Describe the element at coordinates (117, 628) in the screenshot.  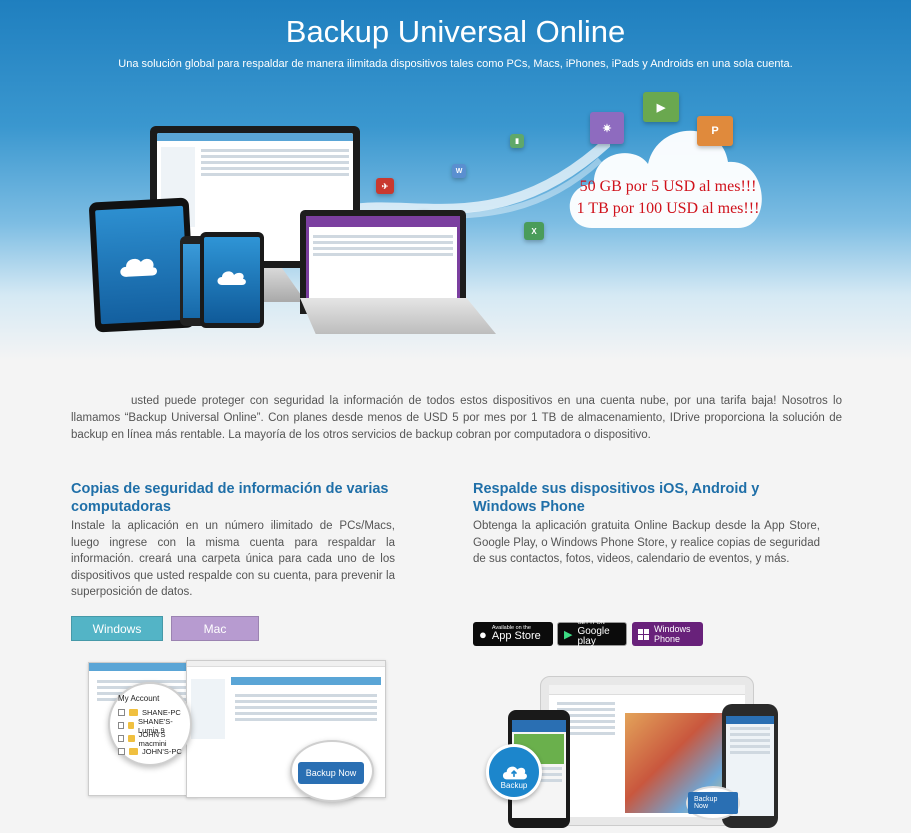
I see `windows-download-button: Windows` at that location.